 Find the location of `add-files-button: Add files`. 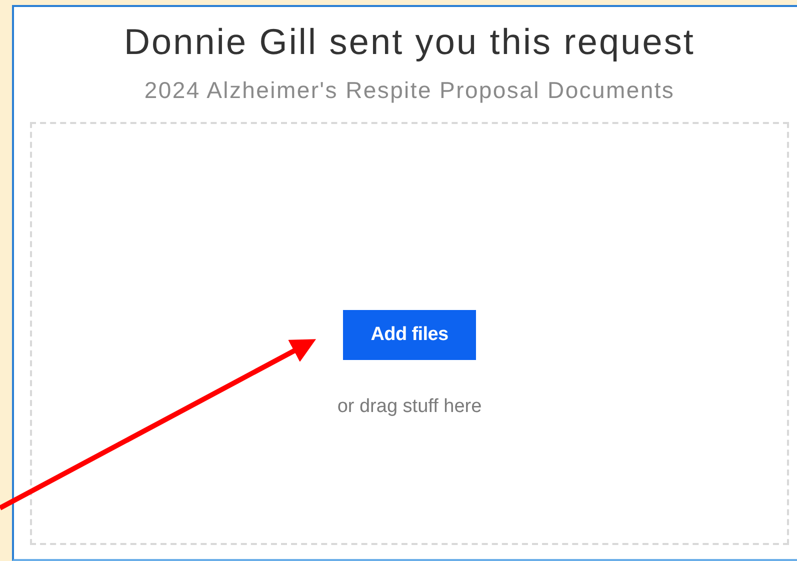

add-files-button: Add files is located at coordinates (409, 335).